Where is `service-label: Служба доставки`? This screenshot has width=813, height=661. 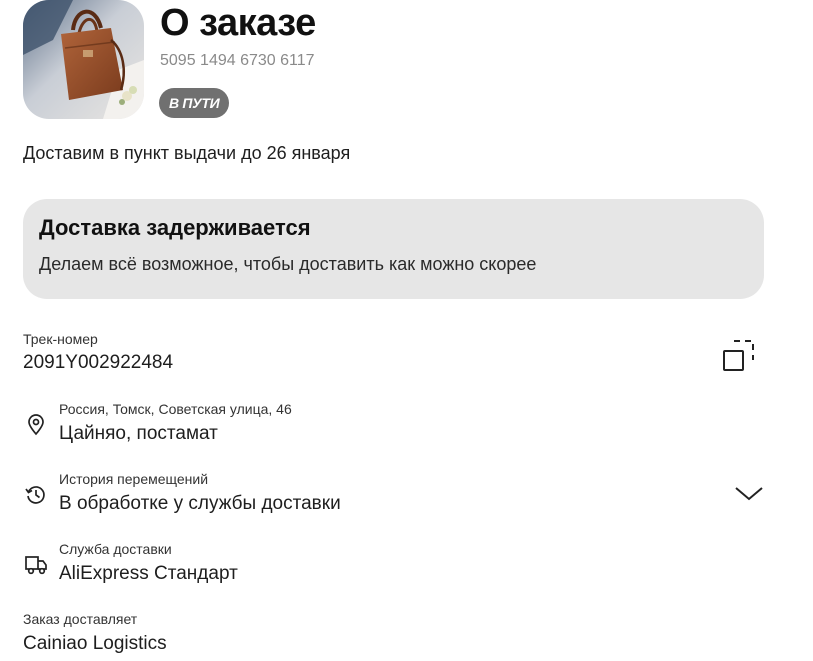 service-label: Служба доставки is located at coordinates (115, 549).